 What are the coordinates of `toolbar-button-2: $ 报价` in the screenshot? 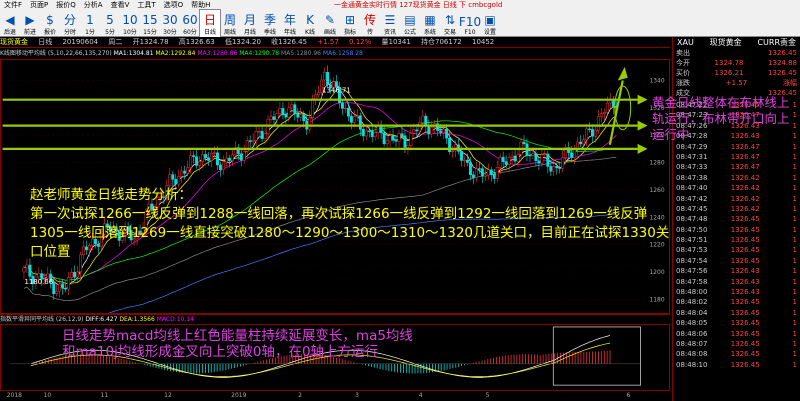 It's located at (50, 23).